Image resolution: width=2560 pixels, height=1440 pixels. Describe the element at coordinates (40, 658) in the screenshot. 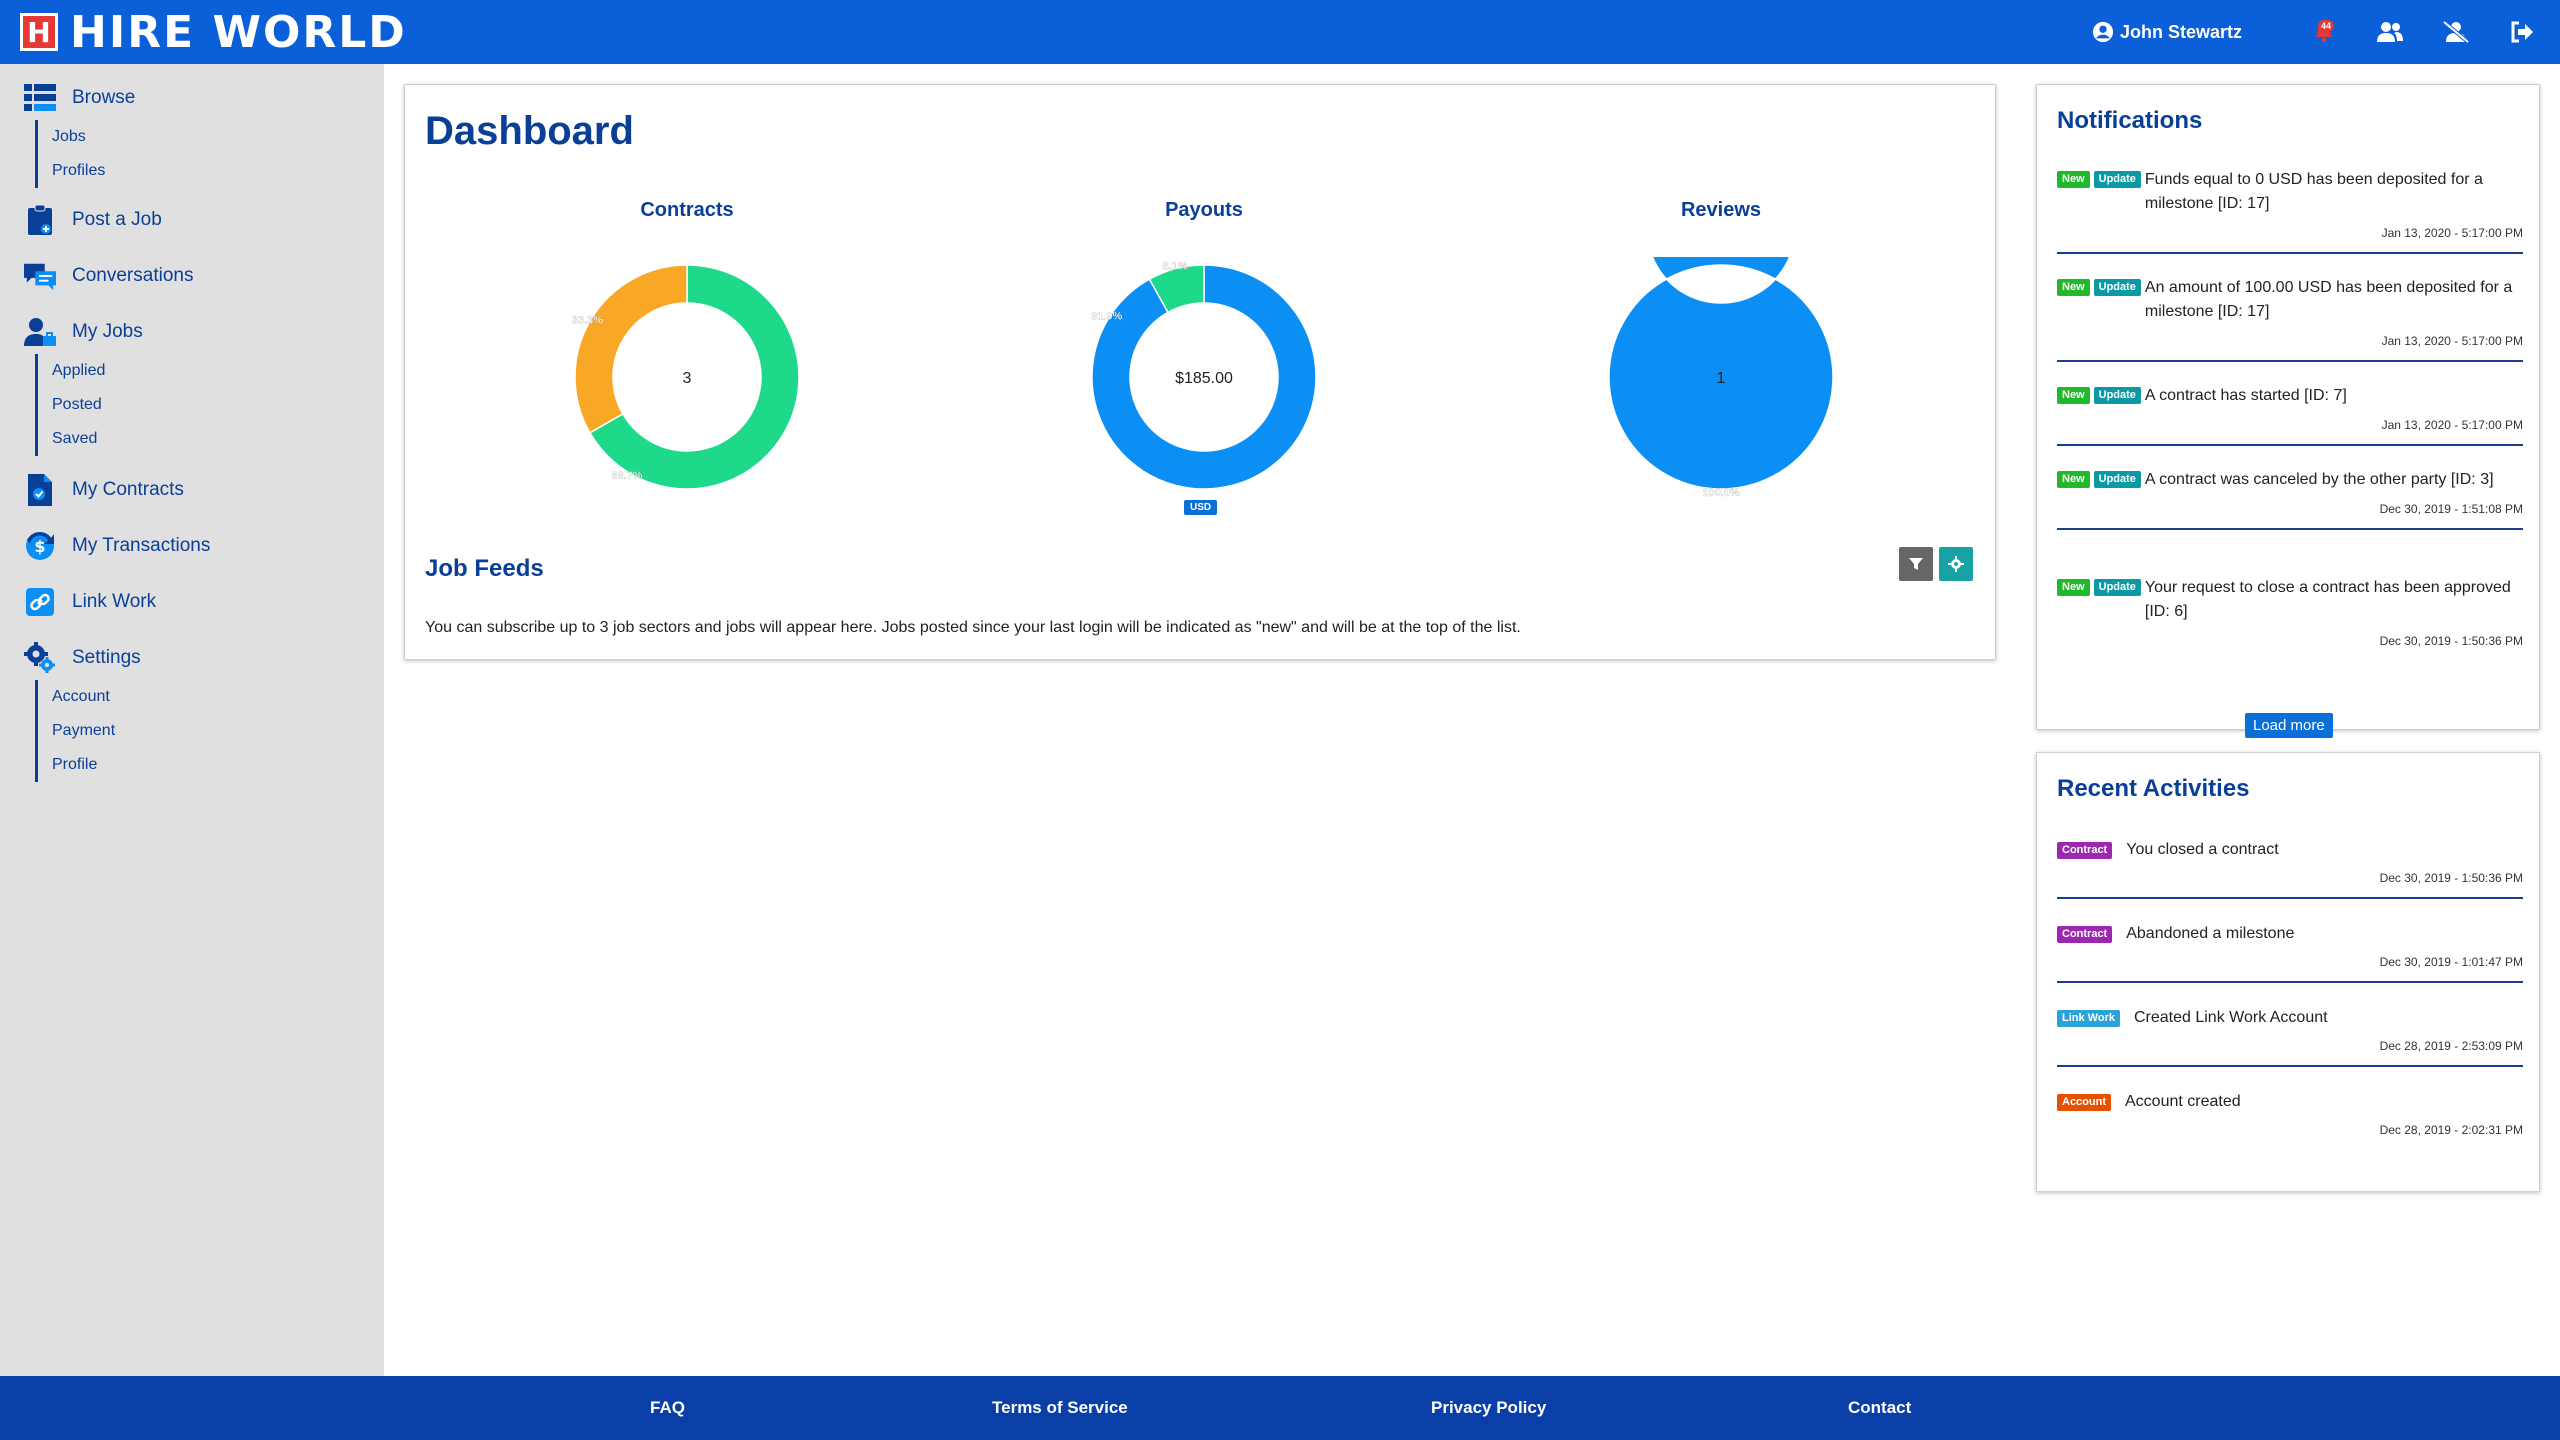

I see `gears-icon` at that location.